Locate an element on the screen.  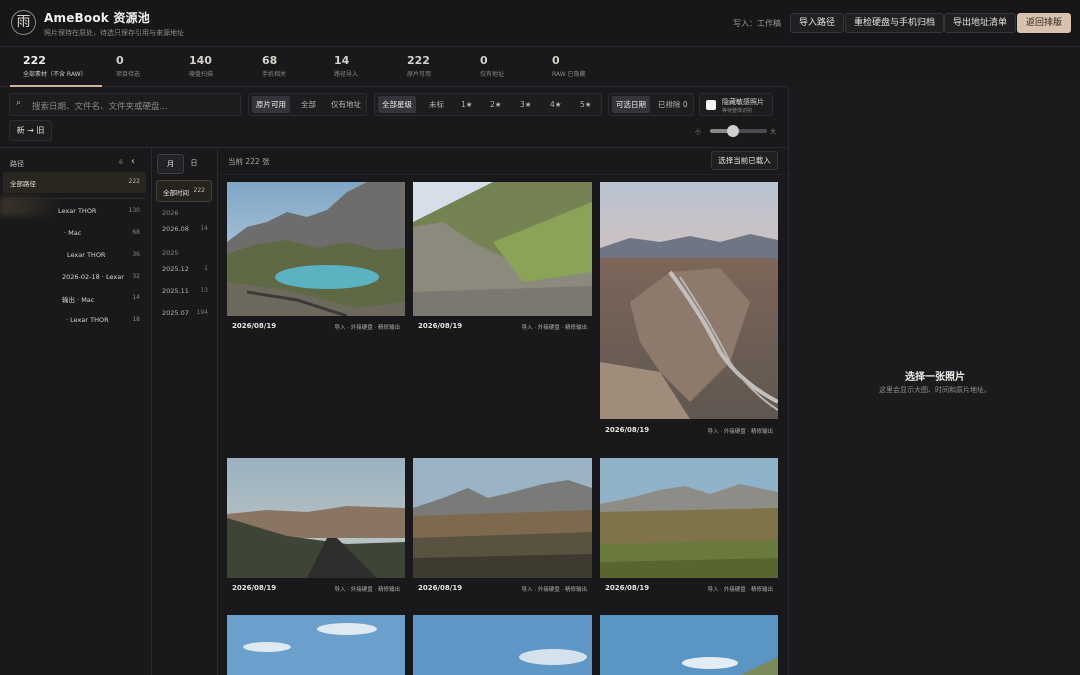
filter-selectable-dates: 可选日期 is located at coordinates (631, 104).